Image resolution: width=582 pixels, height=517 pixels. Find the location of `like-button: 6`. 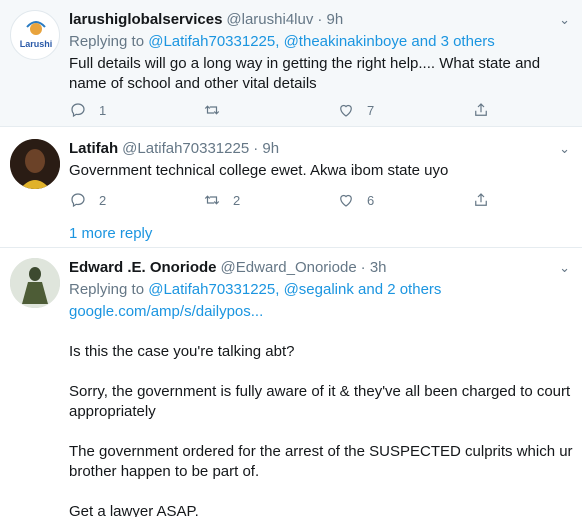

like-button: 6 is located at coordinates (355, 200).